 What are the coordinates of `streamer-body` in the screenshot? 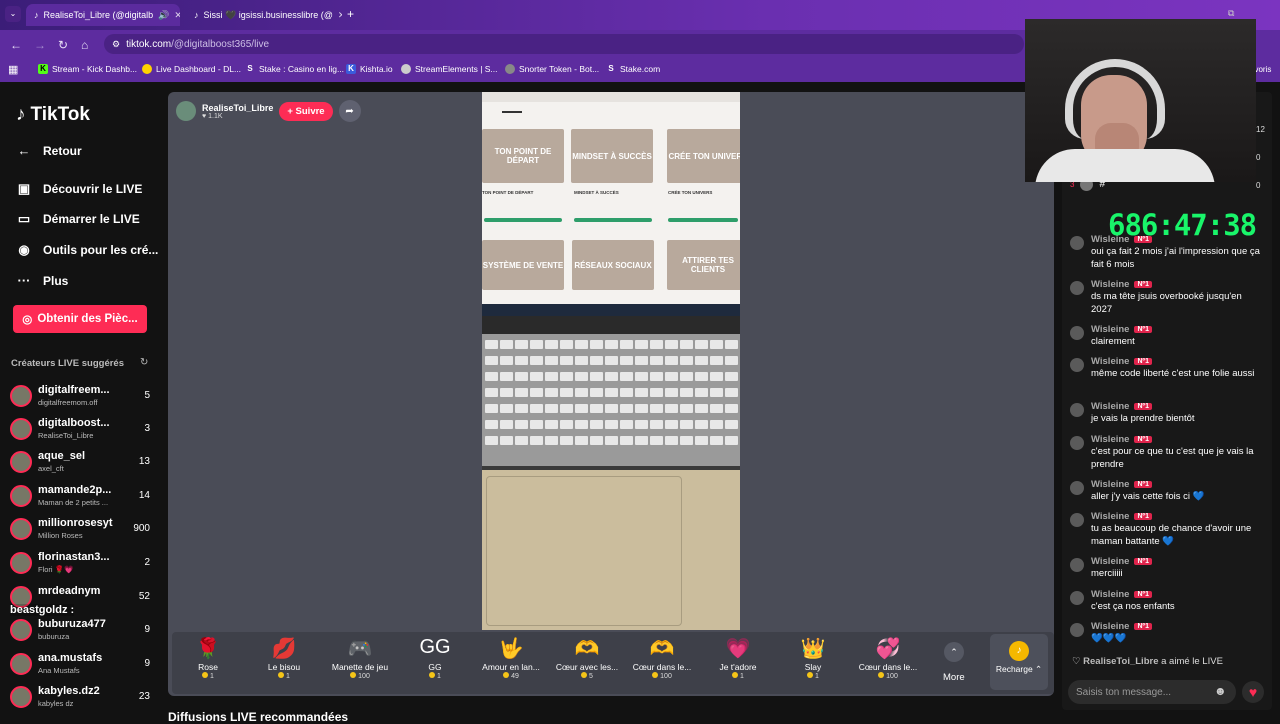 It's located at (1125, 165).